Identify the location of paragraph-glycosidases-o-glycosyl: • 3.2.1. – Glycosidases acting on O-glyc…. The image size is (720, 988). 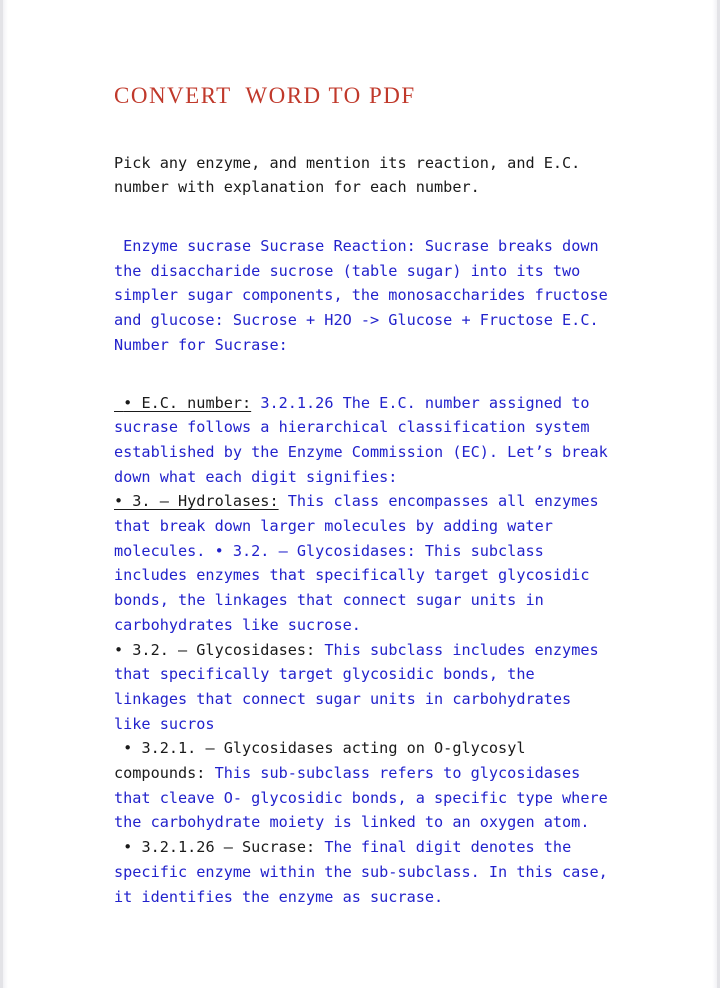
(364, 785).